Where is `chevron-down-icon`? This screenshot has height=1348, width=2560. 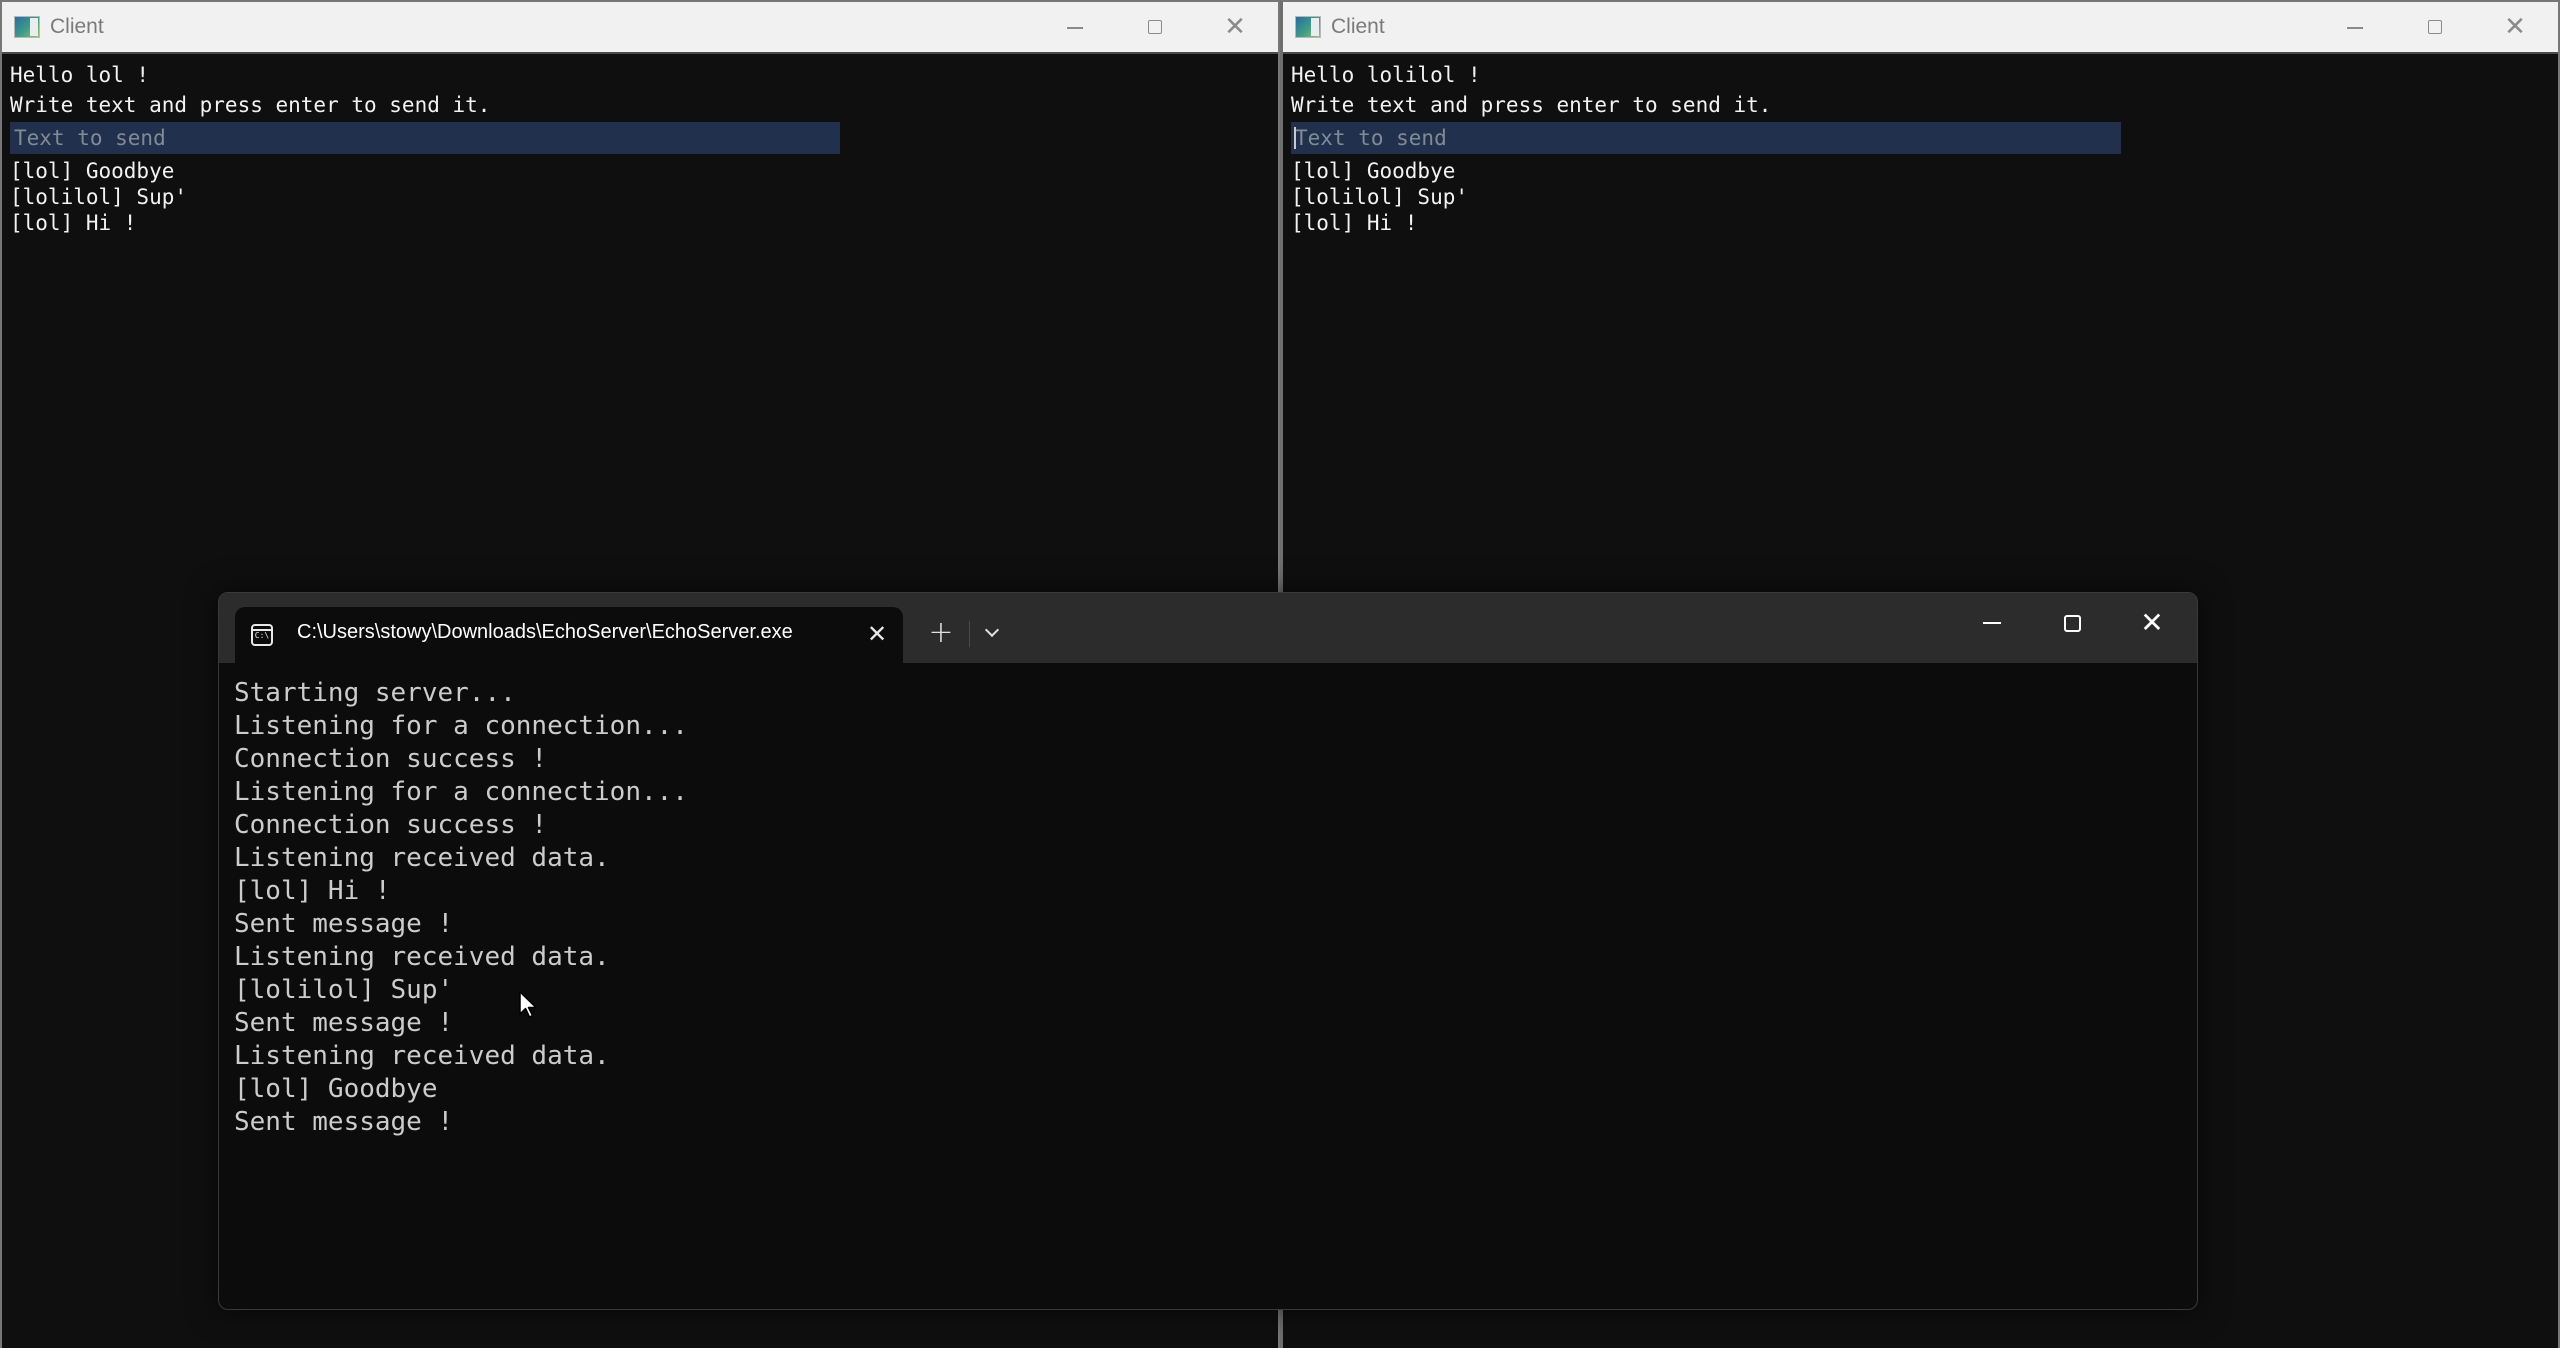
chevron-down-icon is located at coordinates (992, 630).